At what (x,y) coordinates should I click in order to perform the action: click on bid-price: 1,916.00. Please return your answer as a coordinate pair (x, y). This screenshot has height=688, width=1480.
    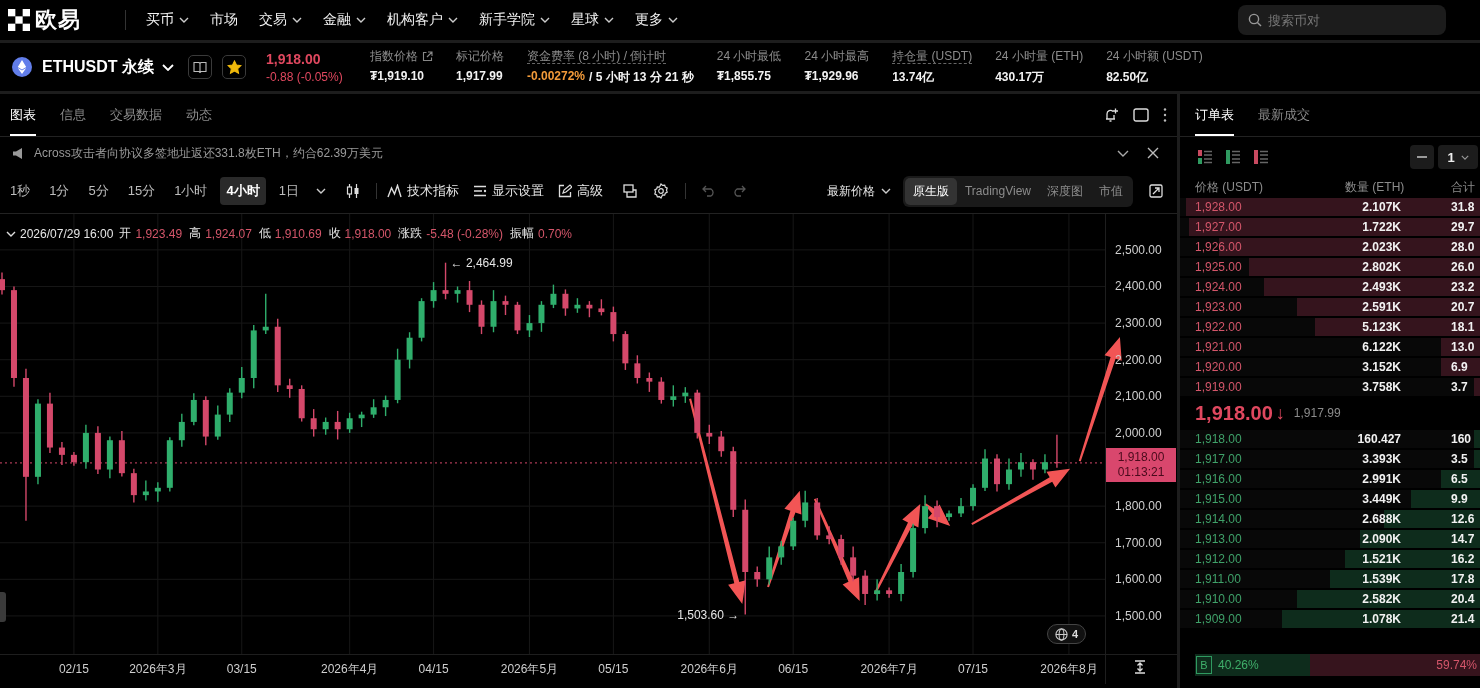
    Looking at the image, I should click on (1270, 479).